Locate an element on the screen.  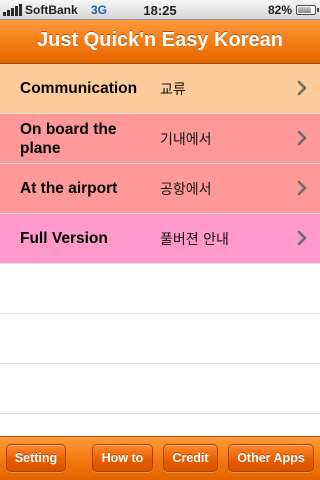
bottom-toolbar: Setting How to Credit Other Apps is located at coordinates (160, 458).